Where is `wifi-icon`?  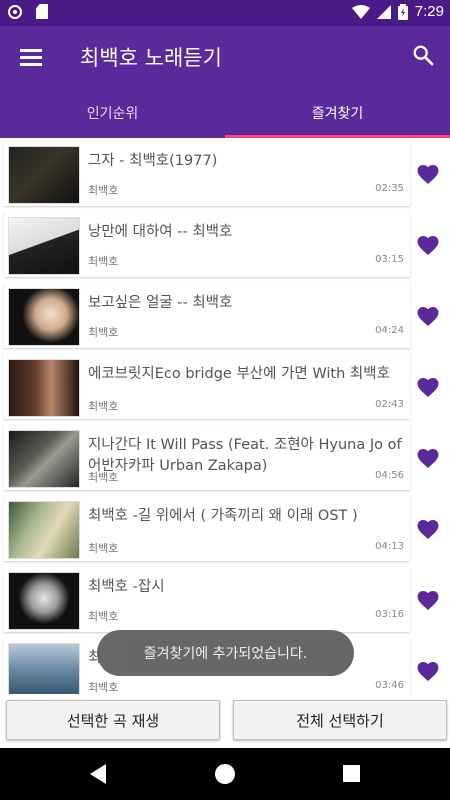
wifi-icon is located at coordinates (360, 11).